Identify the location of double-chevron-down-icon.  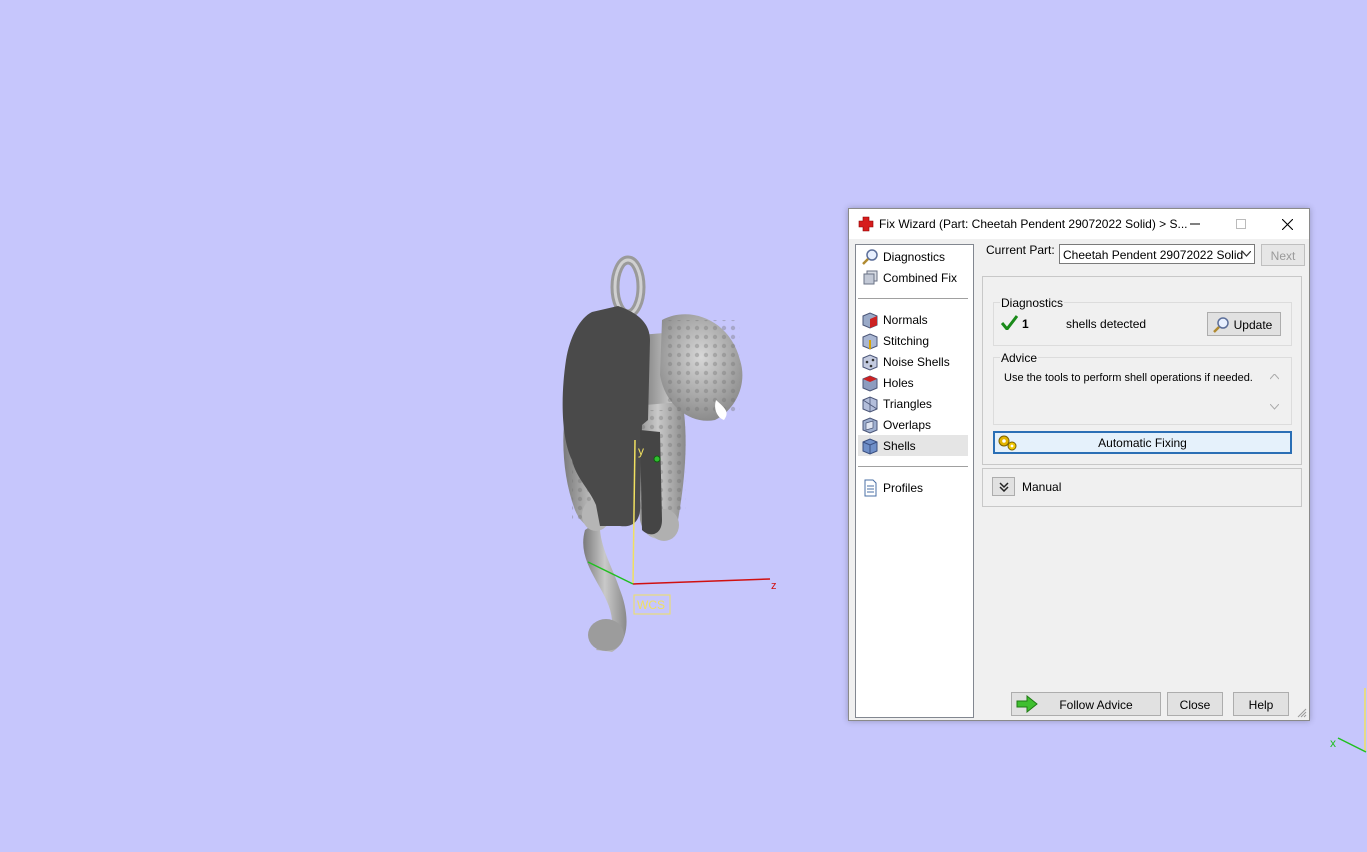
(1004, 487).